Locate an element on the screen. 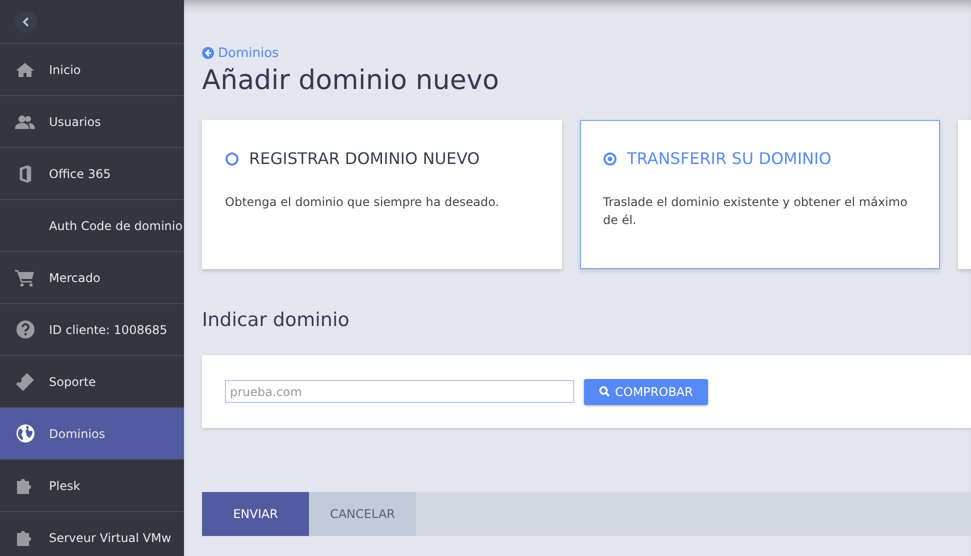  chevron-left-icon is located at coordinates (26, 21).